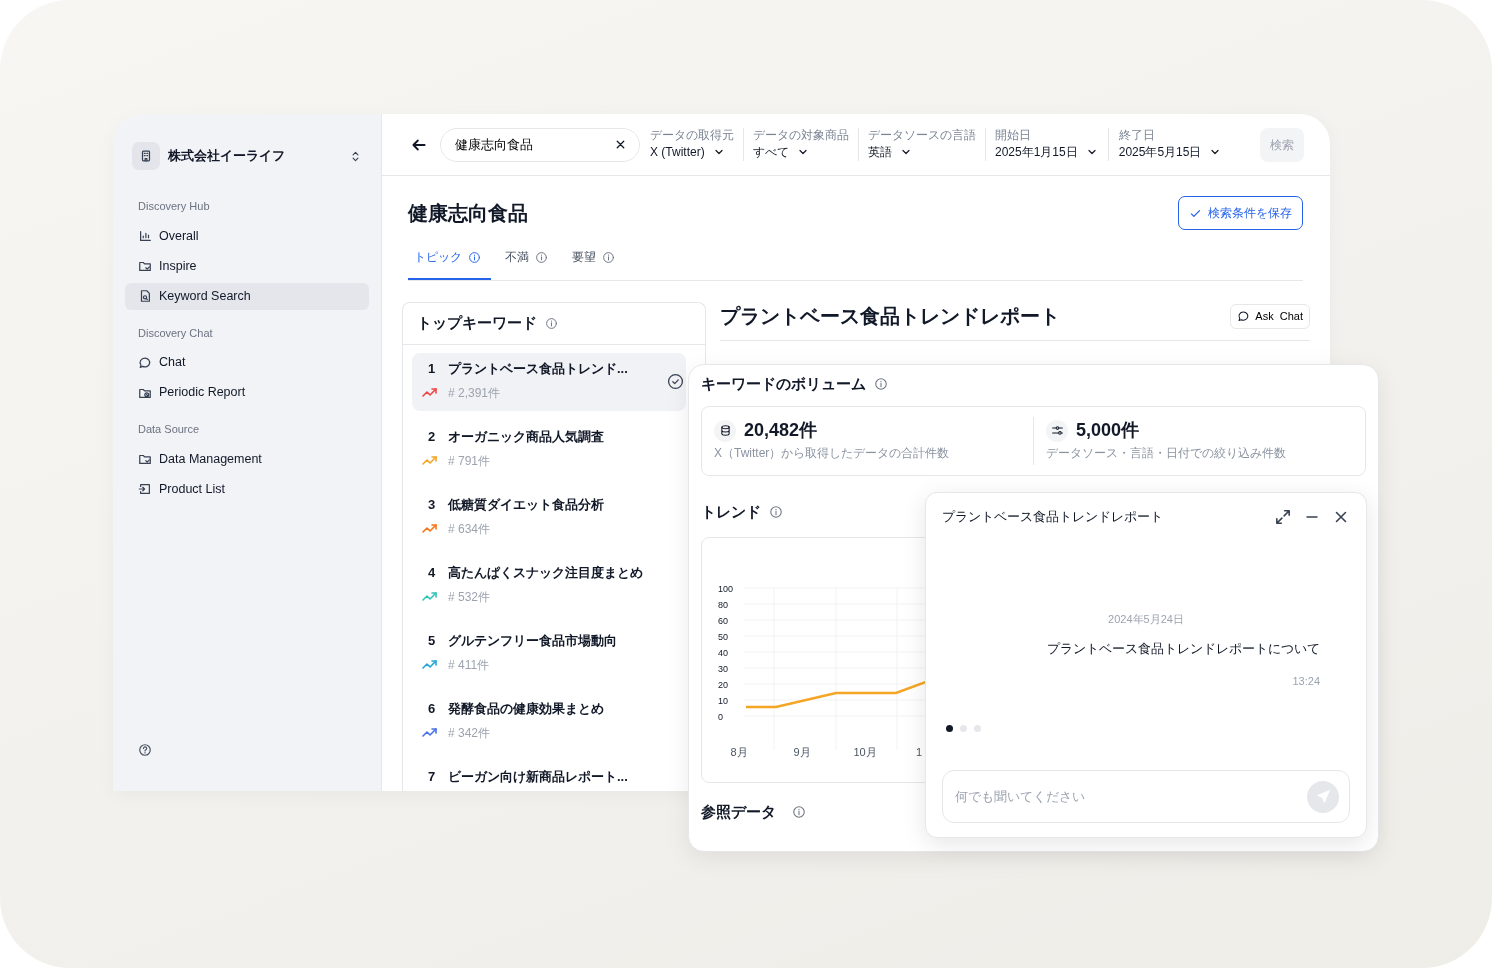  I want to click on sliders-icon, so click(1057, 430).